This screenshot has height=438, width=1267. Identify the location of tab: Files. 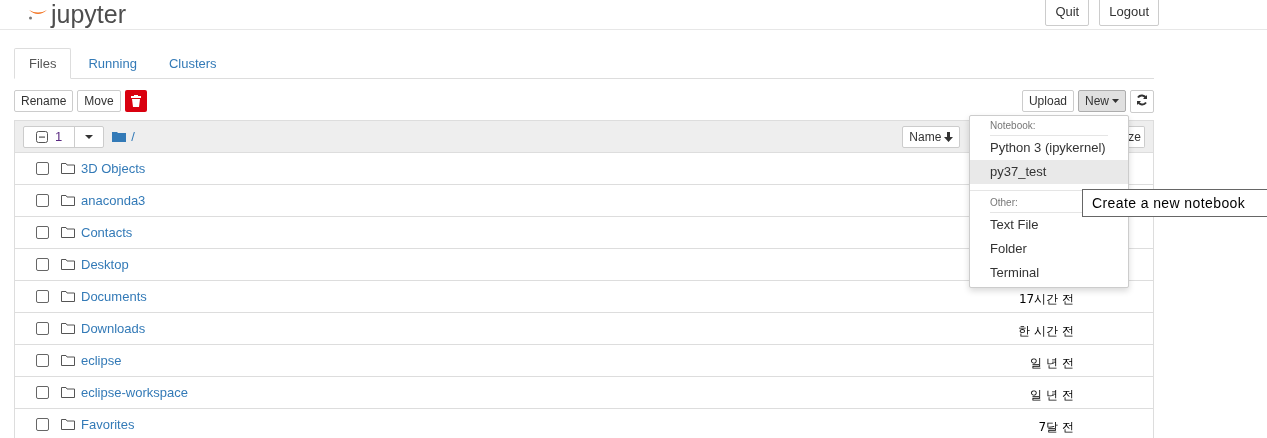
(43, 63).